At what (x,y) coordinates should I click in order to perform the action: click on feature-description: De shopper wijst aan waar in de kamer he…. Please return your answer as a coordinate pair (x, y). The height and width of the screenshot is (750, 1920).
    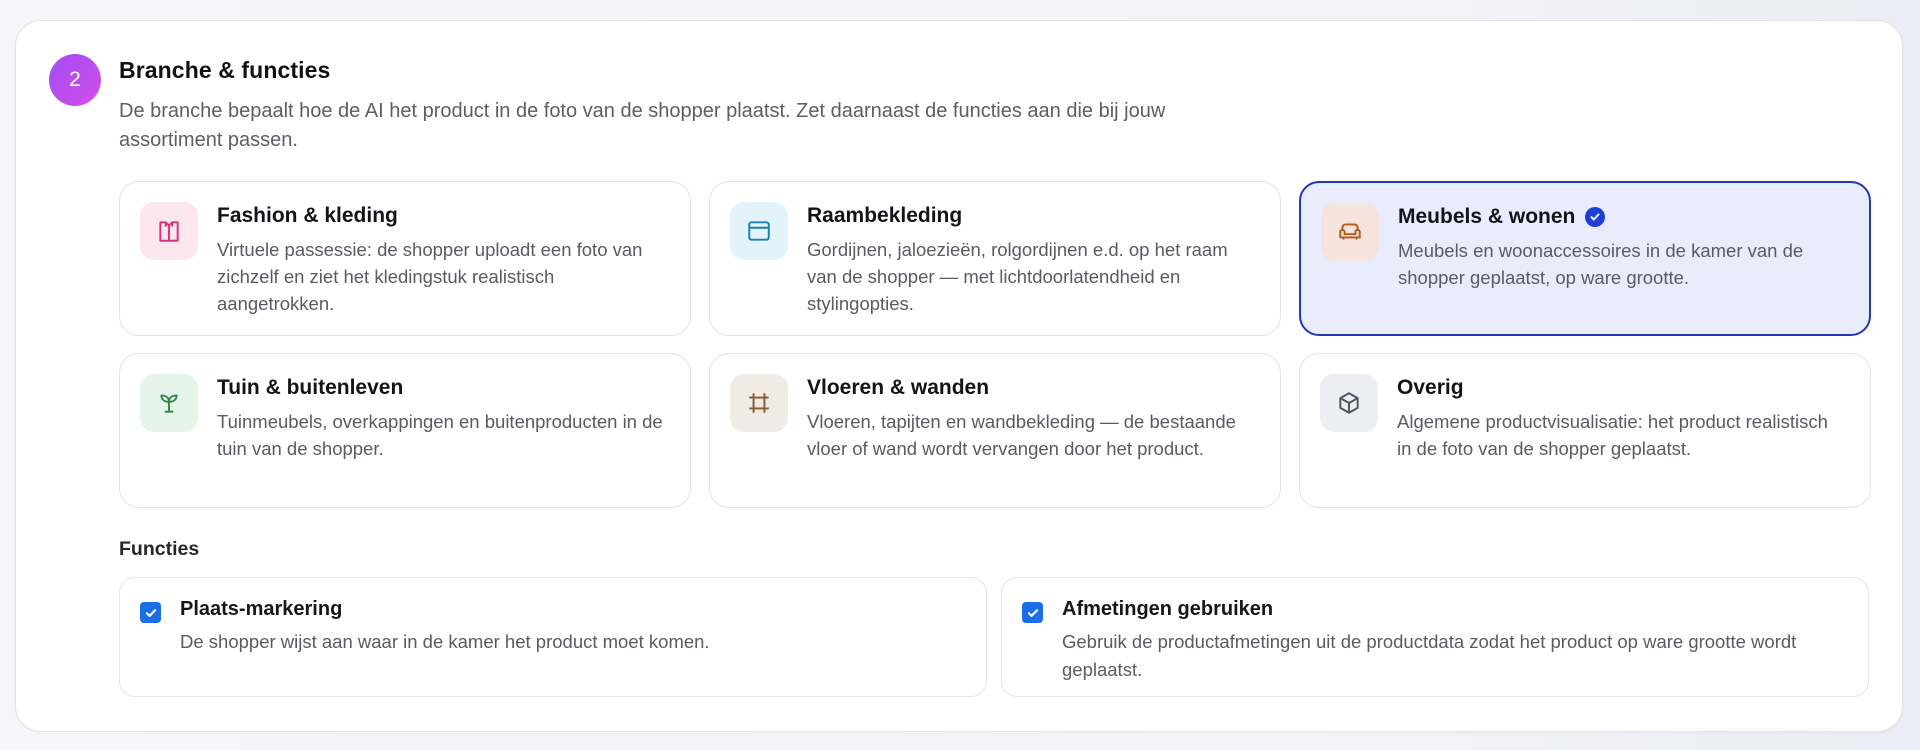
    Looking at the image, I should click on (445, 641).